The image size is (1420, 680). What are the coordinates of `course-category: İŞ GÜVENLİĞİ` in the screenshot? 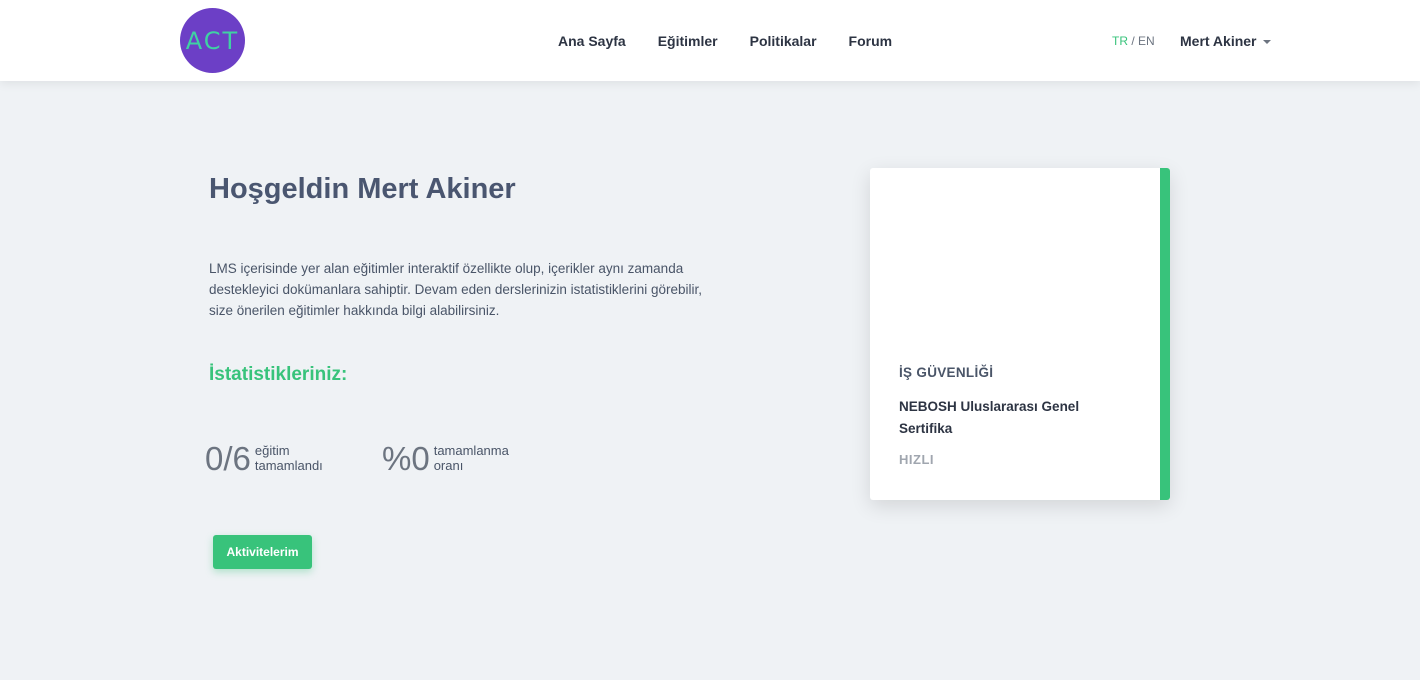 It's located at (946, 372).